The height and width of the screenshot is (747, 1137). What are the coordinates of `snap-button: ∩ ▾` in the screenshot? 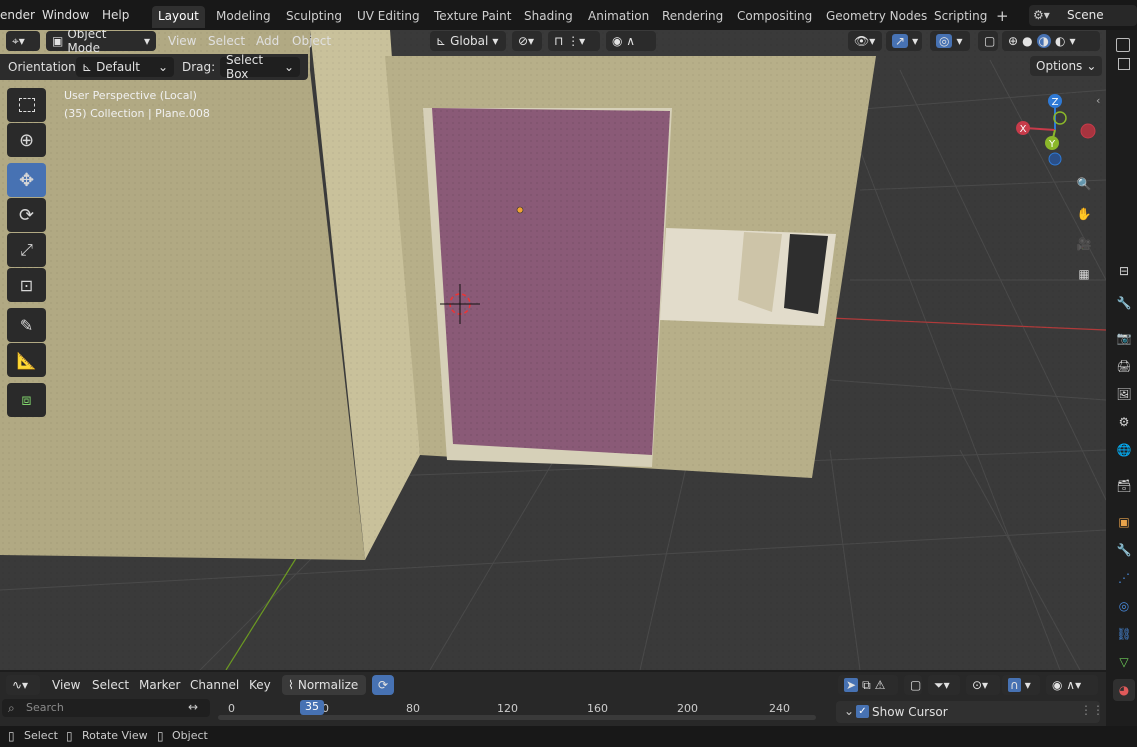 It's located at (1021, 685).